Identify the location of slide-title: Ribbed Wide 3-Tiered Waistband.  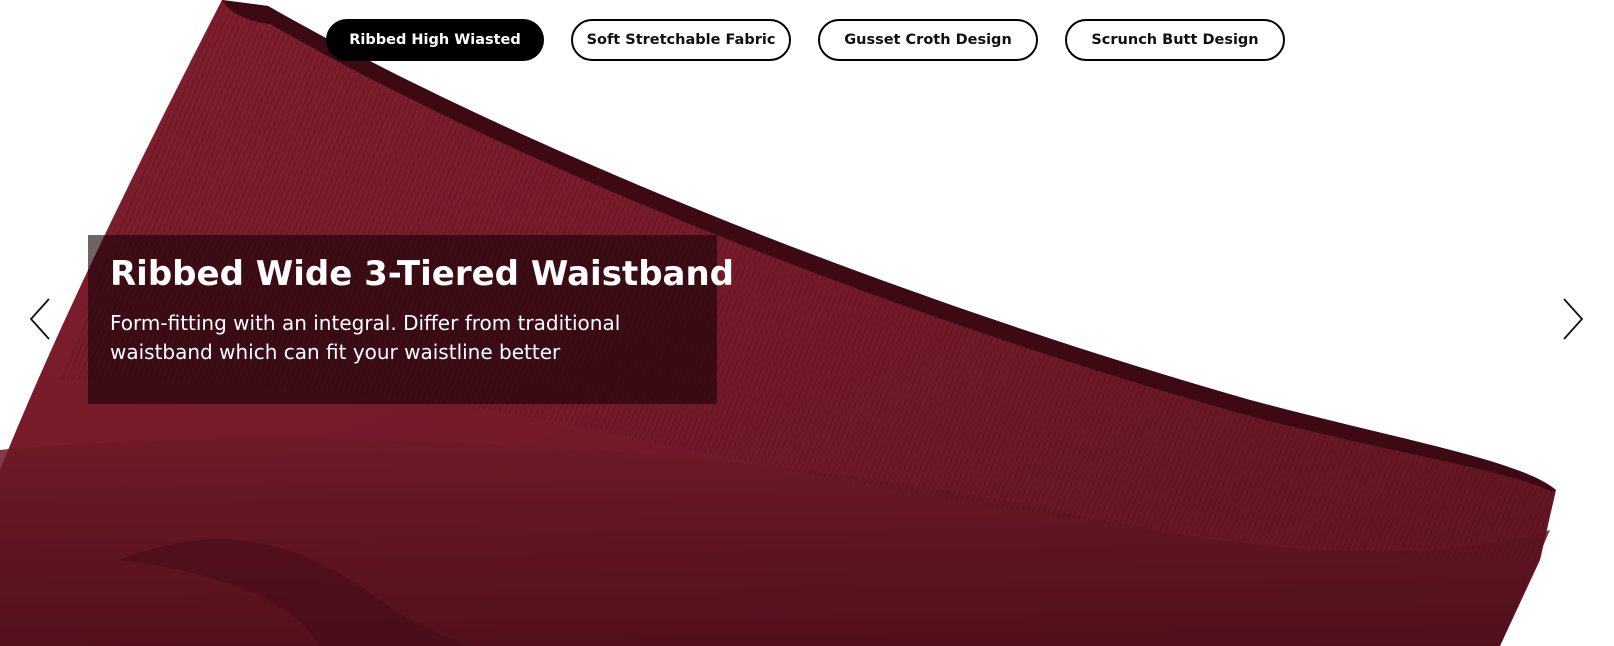
(422, 274).